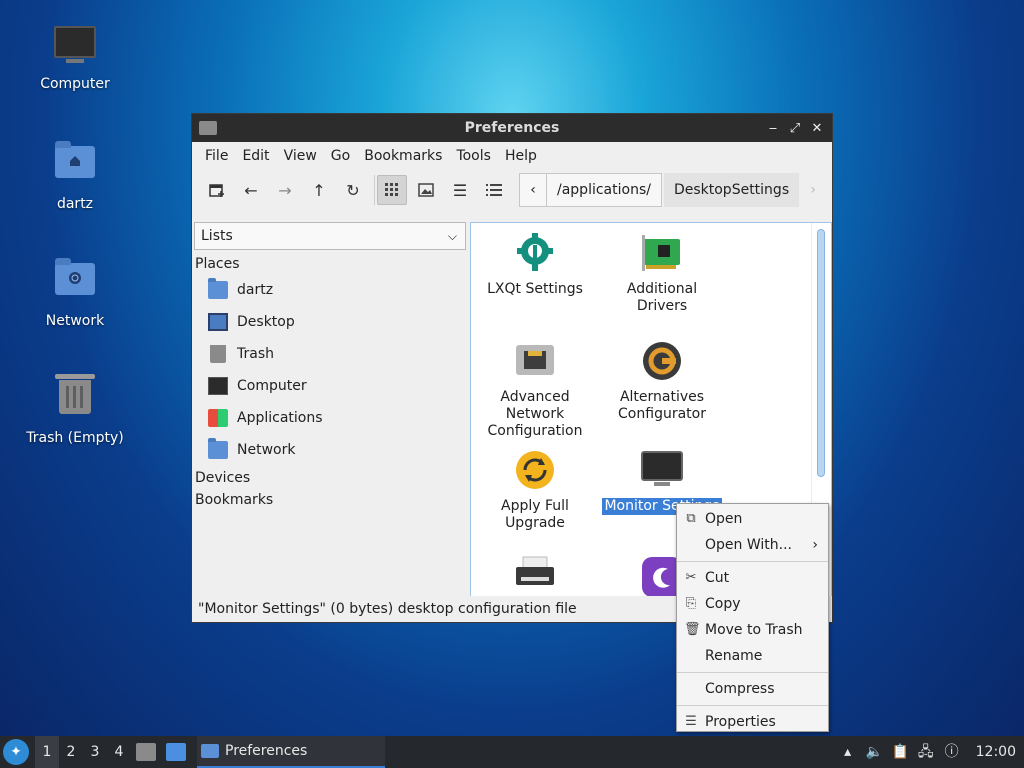 This screenshot has width=1024, height=768. Describe the element at coordinates (330, 499) in the screenshot. I see `bookmarks-heading: Bookmarks` at that location.